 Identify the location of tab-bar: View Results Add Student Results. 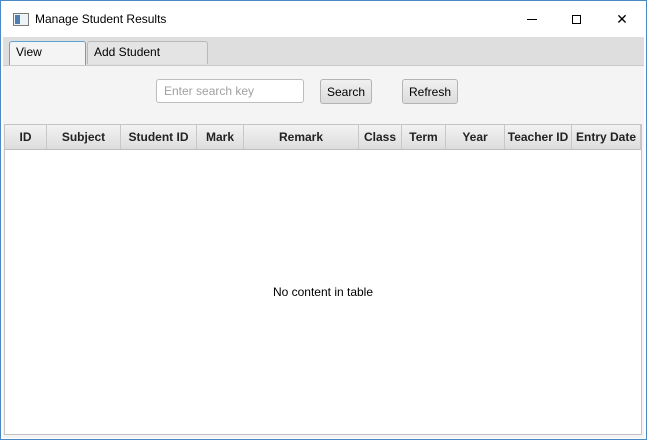
(323, 58).